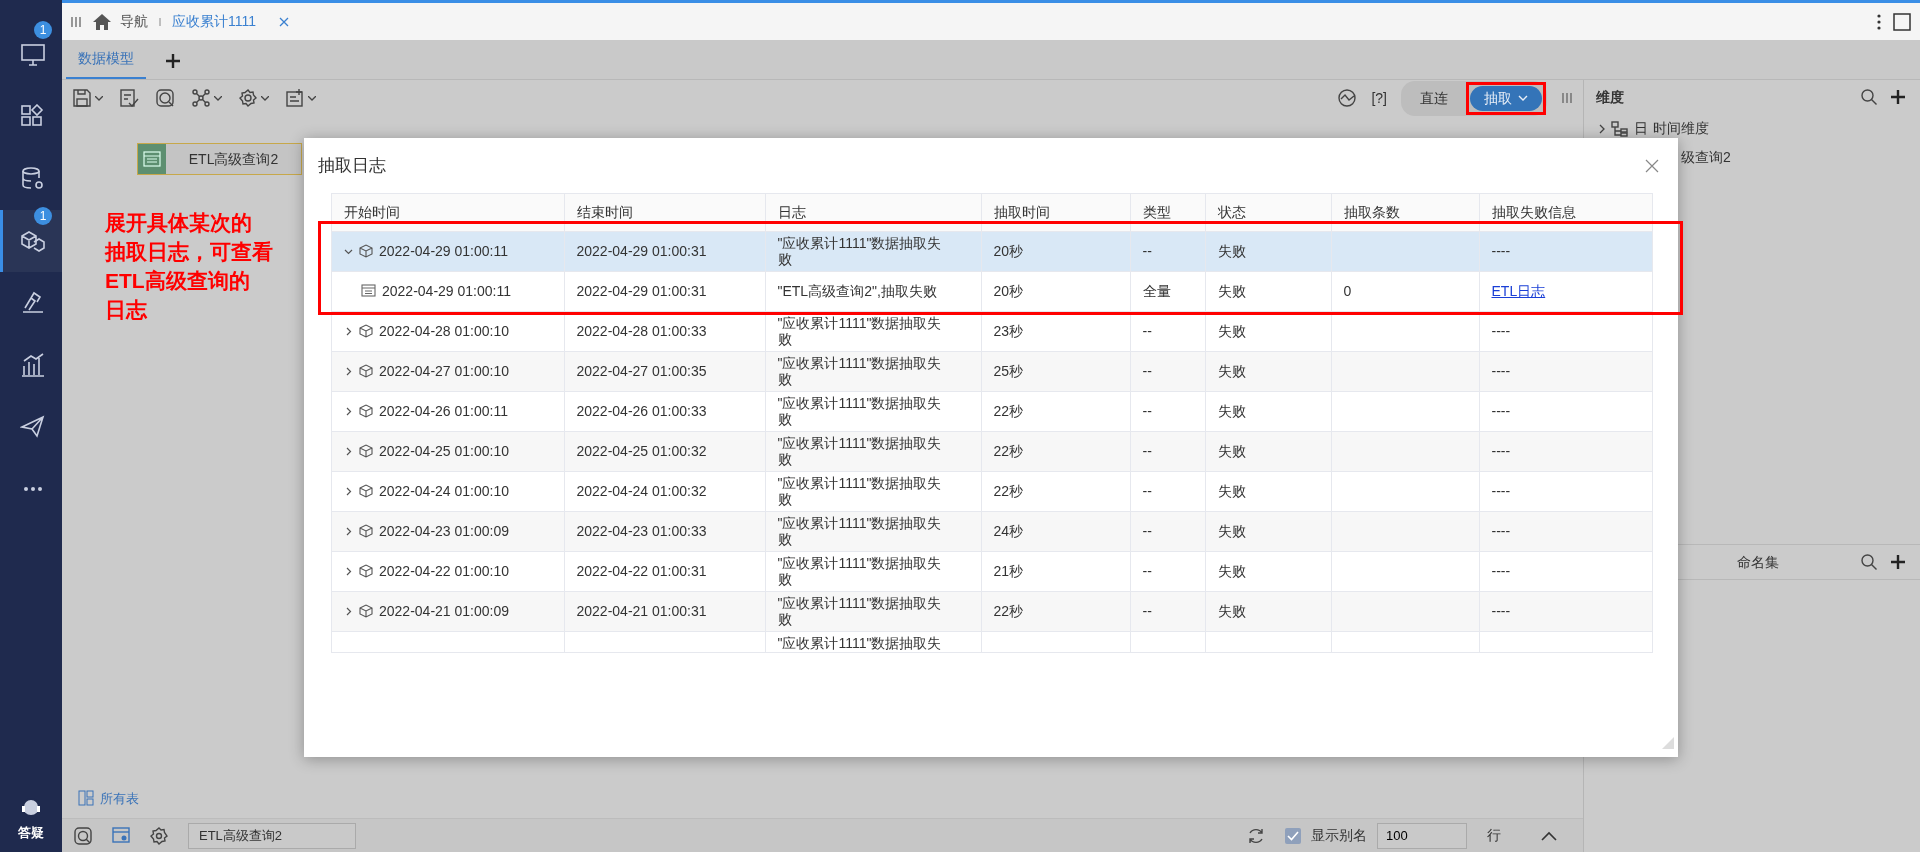 Image resolution: width=1920 pixels, height=852 pixels. Describe the element at coordinates (641, 411) in the screenshot. I see `table-cell: 2022-04-26 01:00:33` at that location.